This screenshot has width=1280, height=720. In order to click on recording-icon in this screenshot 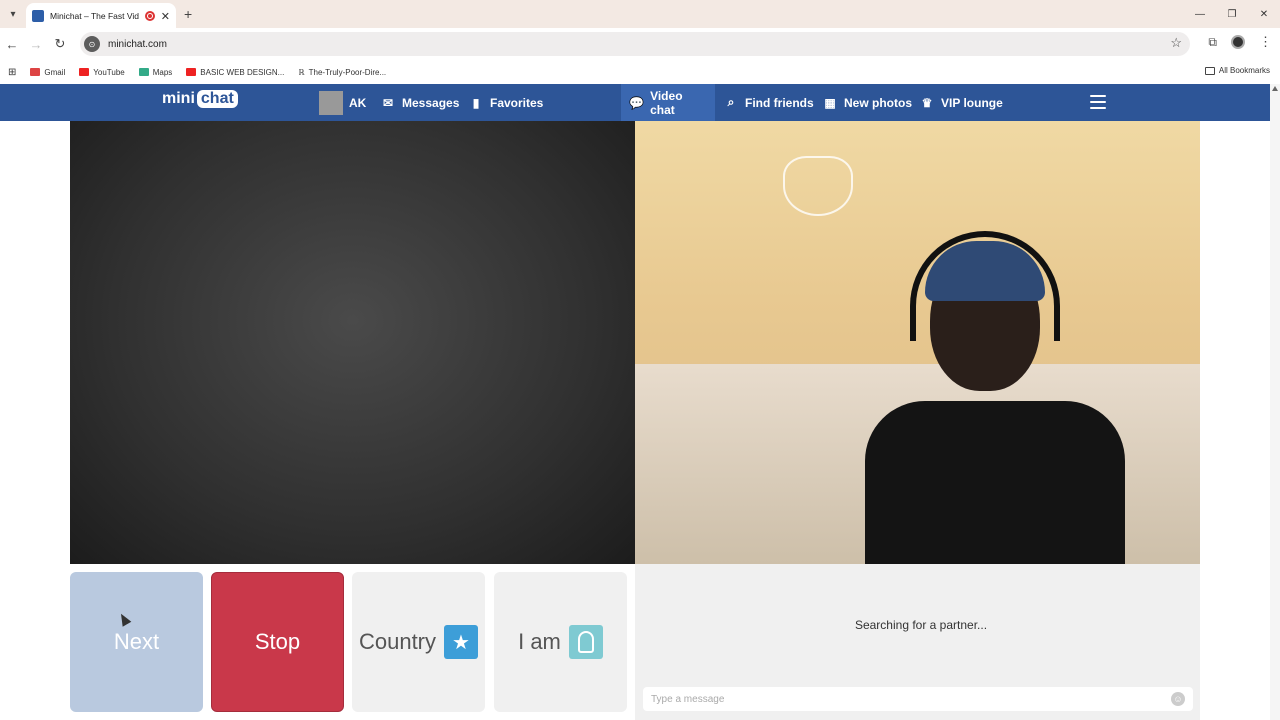, I will do `click(149, 16)`.